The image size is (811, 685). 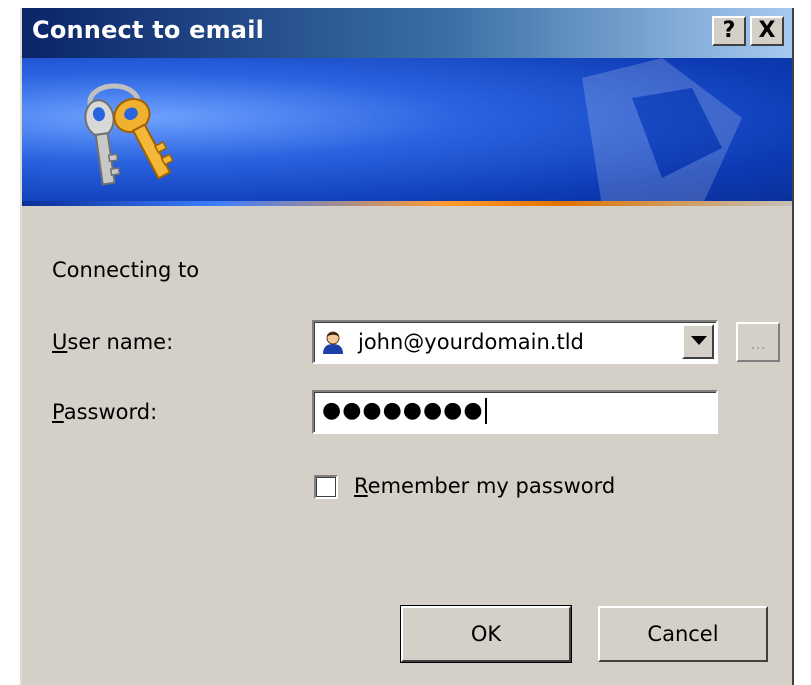 What do you see at coordinates (662, 132) in the screenshot?
I see `keys-watermark-icon` at bounding box center [662, 132].